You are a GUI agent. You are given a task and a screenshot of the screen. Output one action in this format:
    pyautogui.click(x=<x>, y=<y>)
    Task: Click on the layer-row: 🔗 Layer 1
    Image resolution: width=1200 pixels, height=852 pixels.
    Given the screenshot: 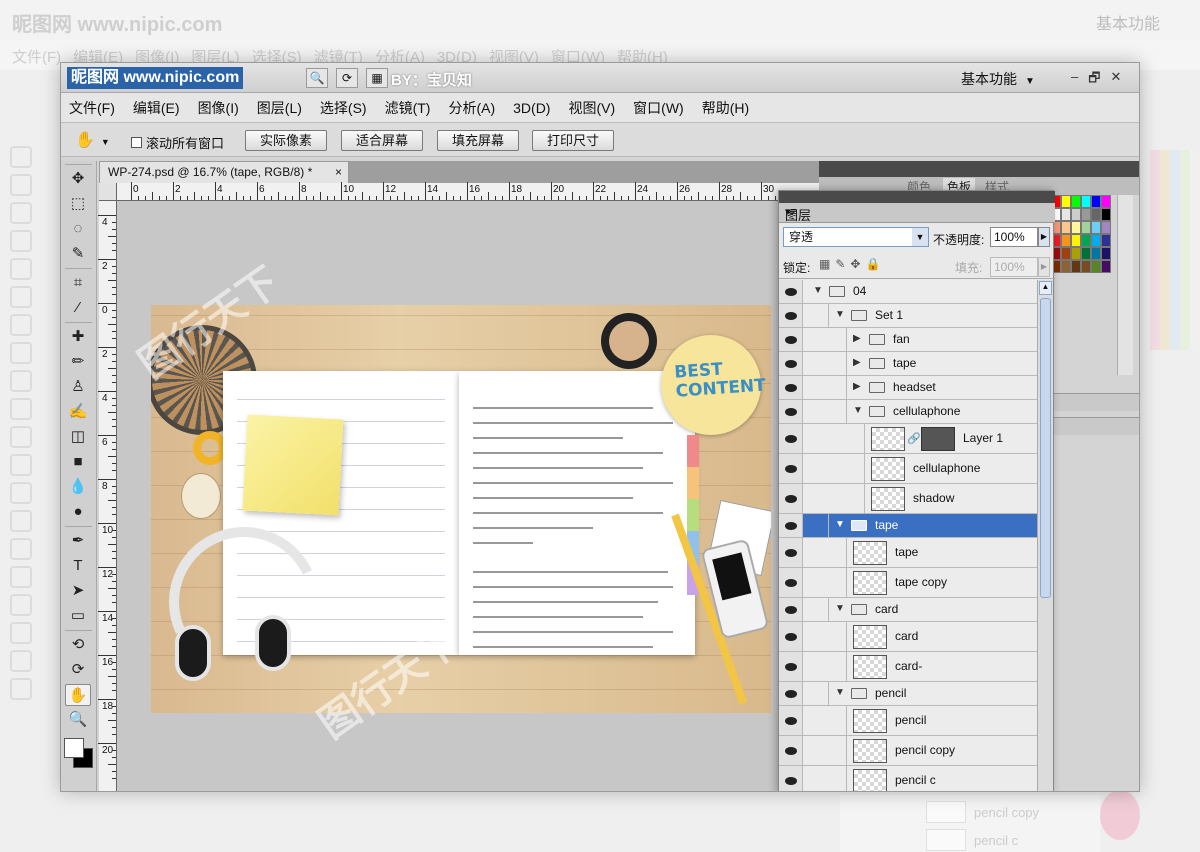 What is the action you would take?
    pyautogui.click(x=908, y=439)
    